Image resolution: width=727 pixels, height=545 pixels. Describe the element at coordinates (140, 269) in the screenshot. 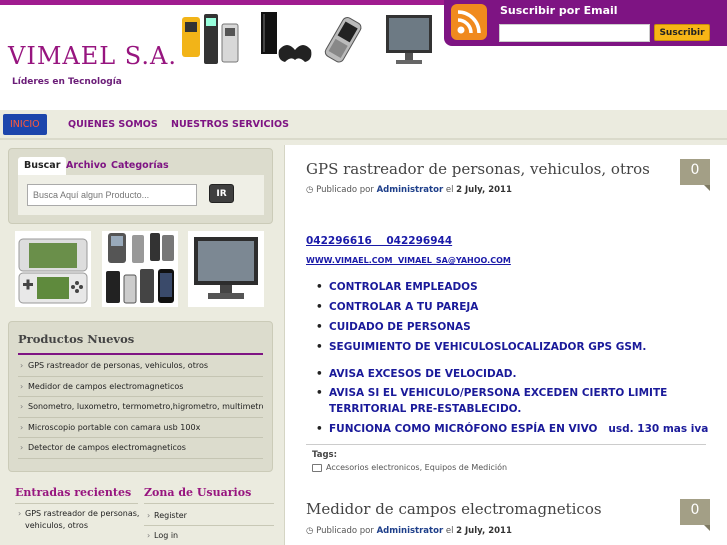

I see `phones-thumbnail` at that location.